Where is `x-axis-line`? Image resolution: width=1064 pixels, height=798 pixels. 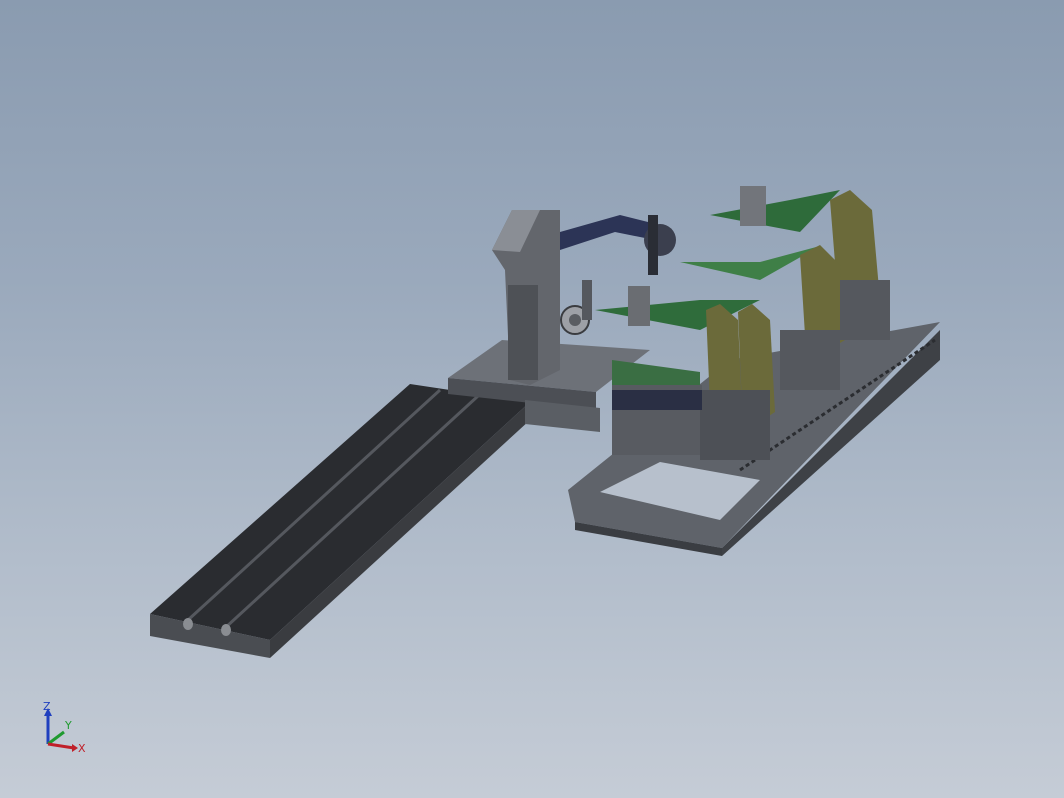 x-axis-line is located at coordinates (61, 746).